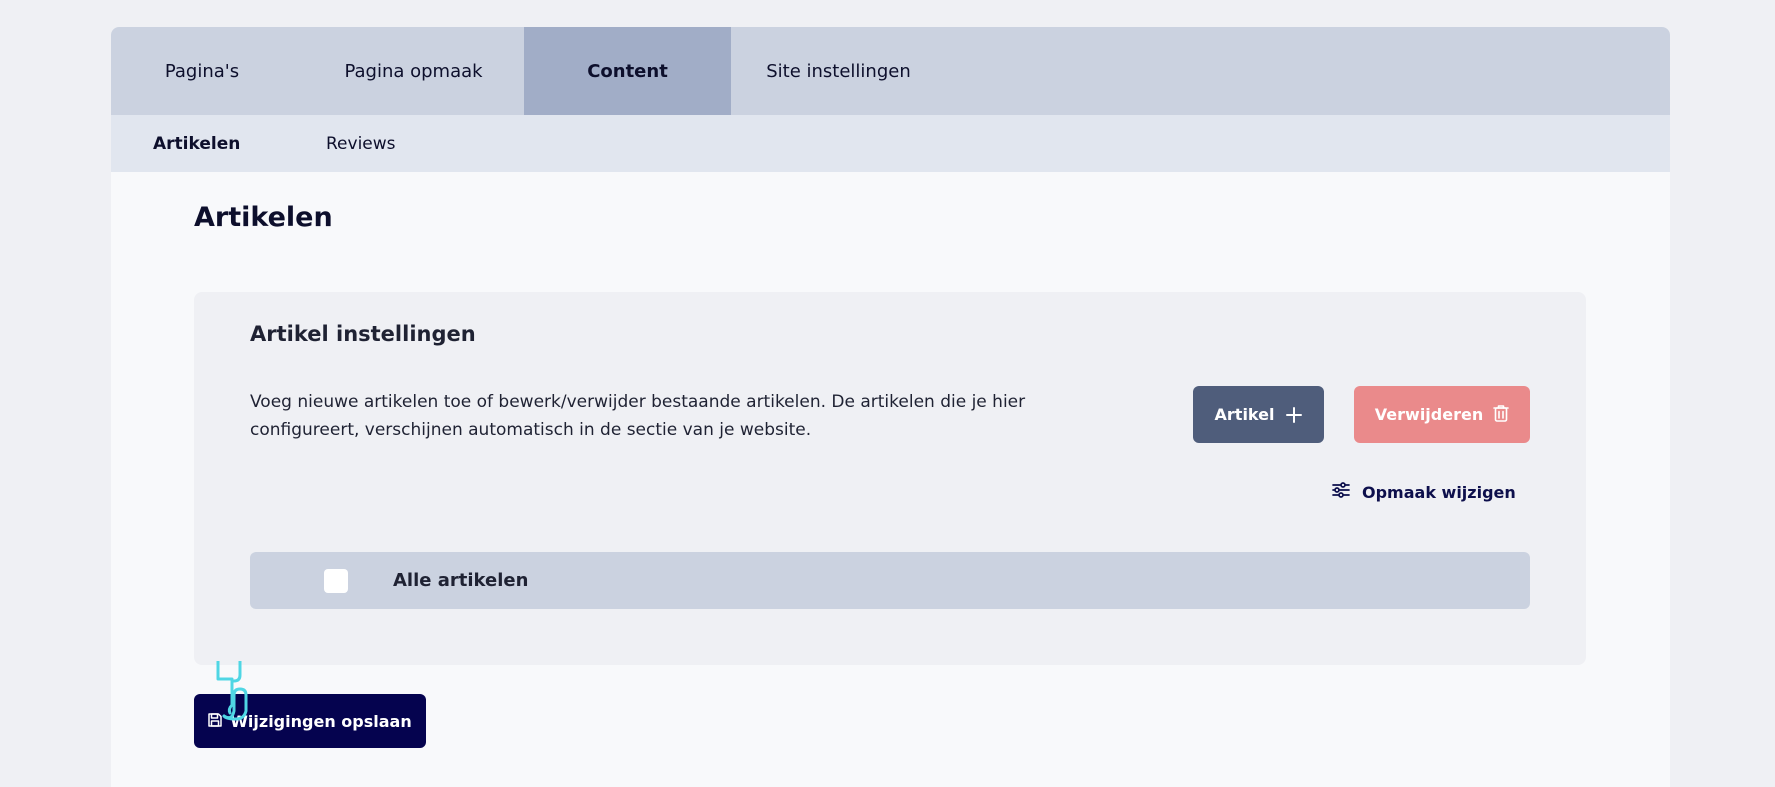  I want to click on trash-icon, so click(1501, 415).